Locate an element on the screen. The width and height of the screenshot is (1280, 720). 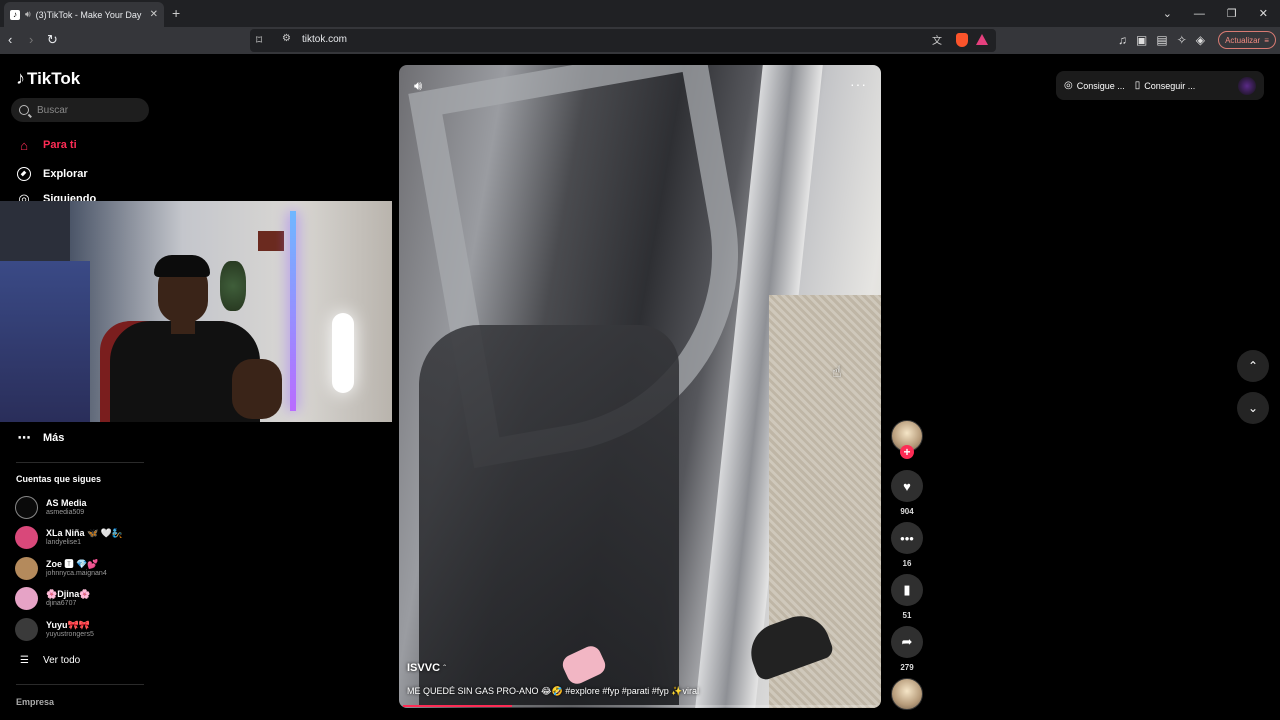
share-button: ➦ is located at coordinates (907, 642).